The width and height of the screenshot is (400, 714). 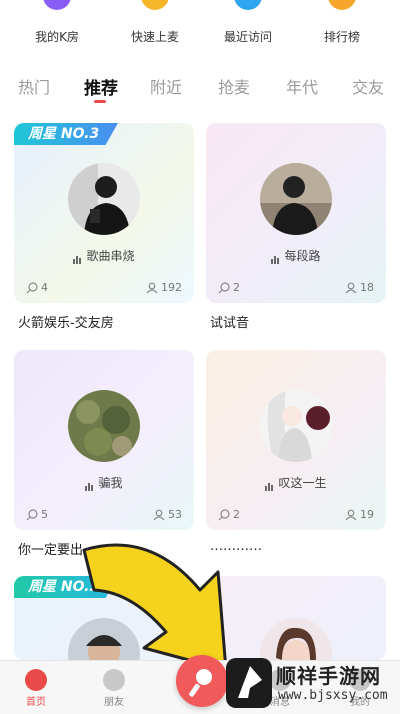 I want to click on site-watermark: 顺祥手游网 www.bjsxsy.com, so click(x=309, y=683).